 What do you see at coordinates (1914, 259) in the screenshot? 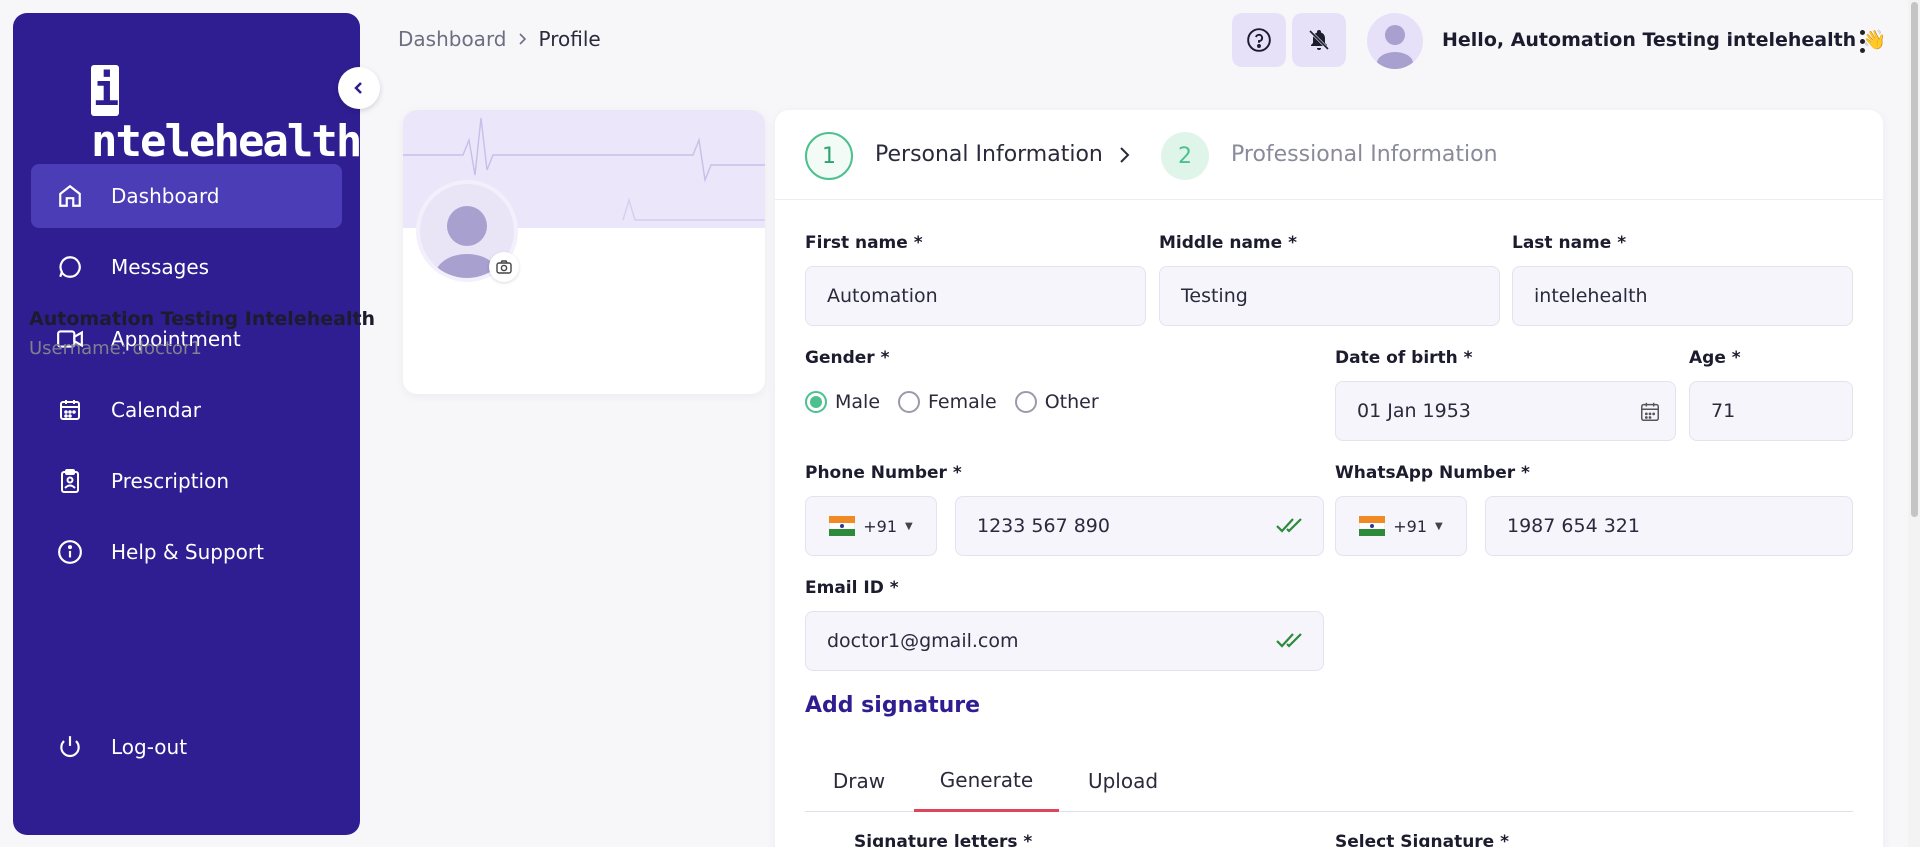
I see `scrollbar-thumb` at bounding box center [1914, 259].